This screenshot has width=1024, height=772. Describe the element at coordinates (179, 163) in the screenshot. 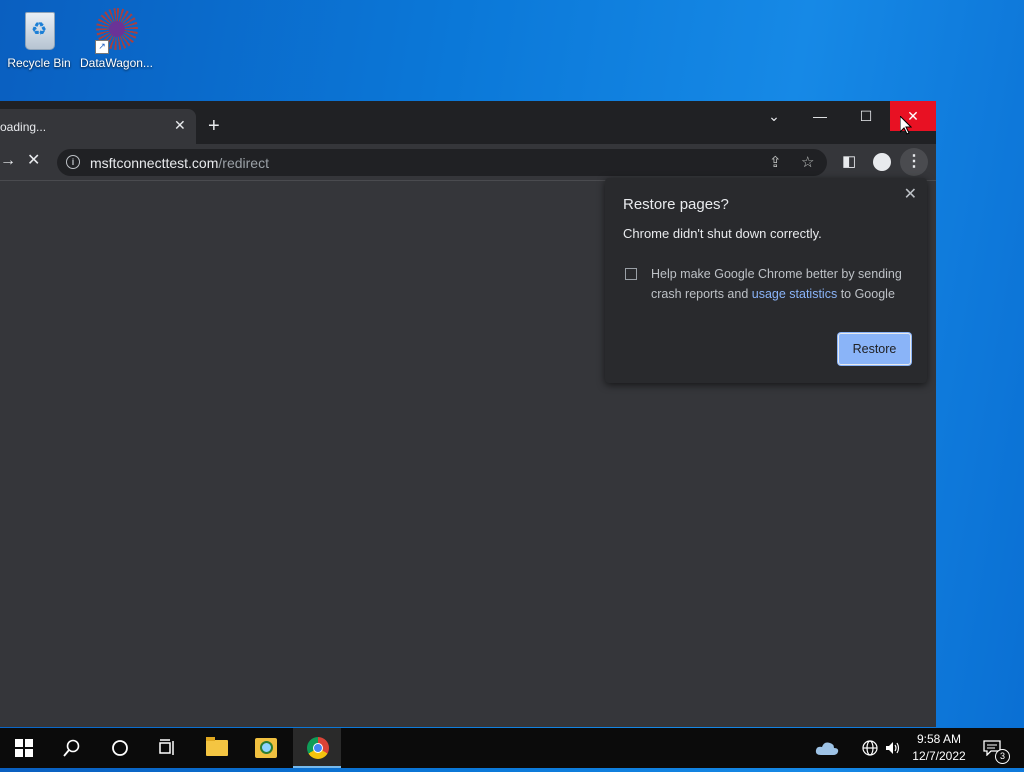

I see `url-text: msftconnecttest.com/redirect` at that location.